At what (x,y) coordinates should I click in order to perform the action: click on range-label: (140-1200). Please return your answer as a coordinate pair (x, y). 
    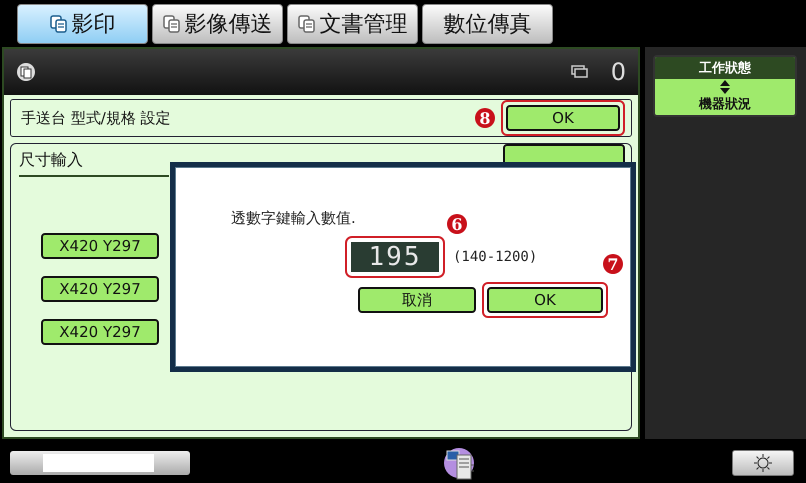
    Looking at the image, I should click on (495, 257).